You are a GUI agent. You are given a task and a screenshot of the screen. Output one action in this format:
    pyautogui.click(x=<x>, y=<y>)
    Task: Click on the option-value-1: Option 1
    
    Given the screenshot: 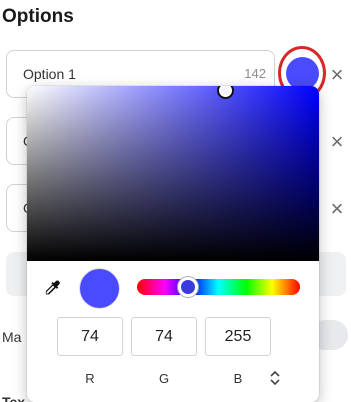 What is the action you would take?
    pyautogui.click(x=49, y=74)
    